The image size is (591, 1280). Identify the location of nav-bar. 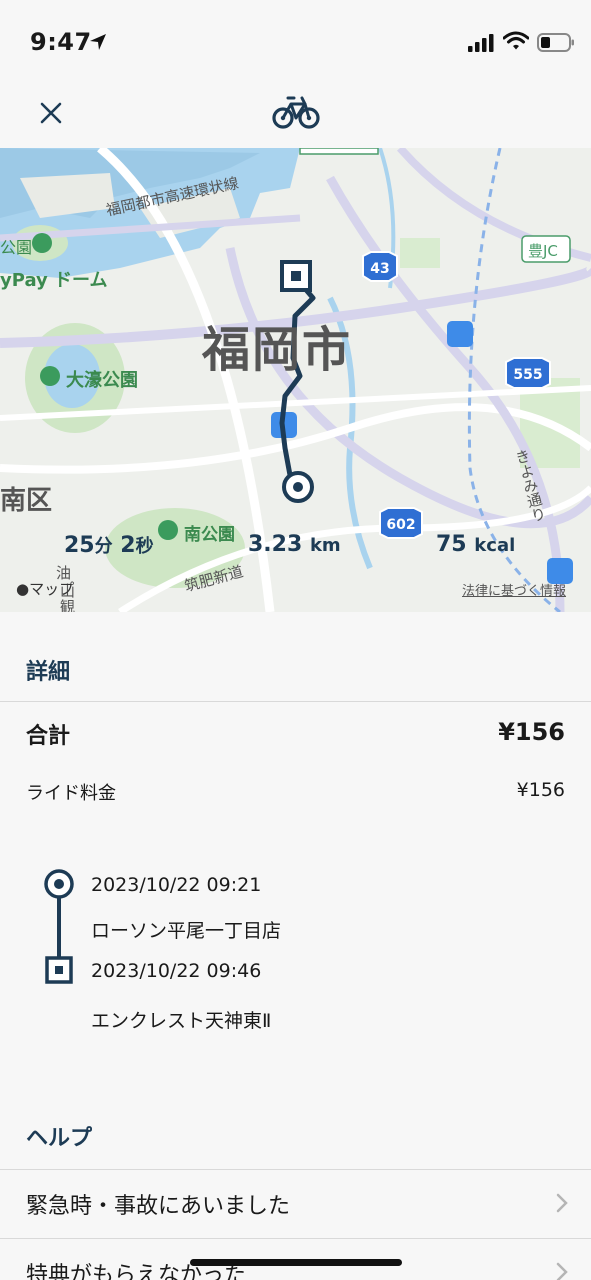
(295, 114).